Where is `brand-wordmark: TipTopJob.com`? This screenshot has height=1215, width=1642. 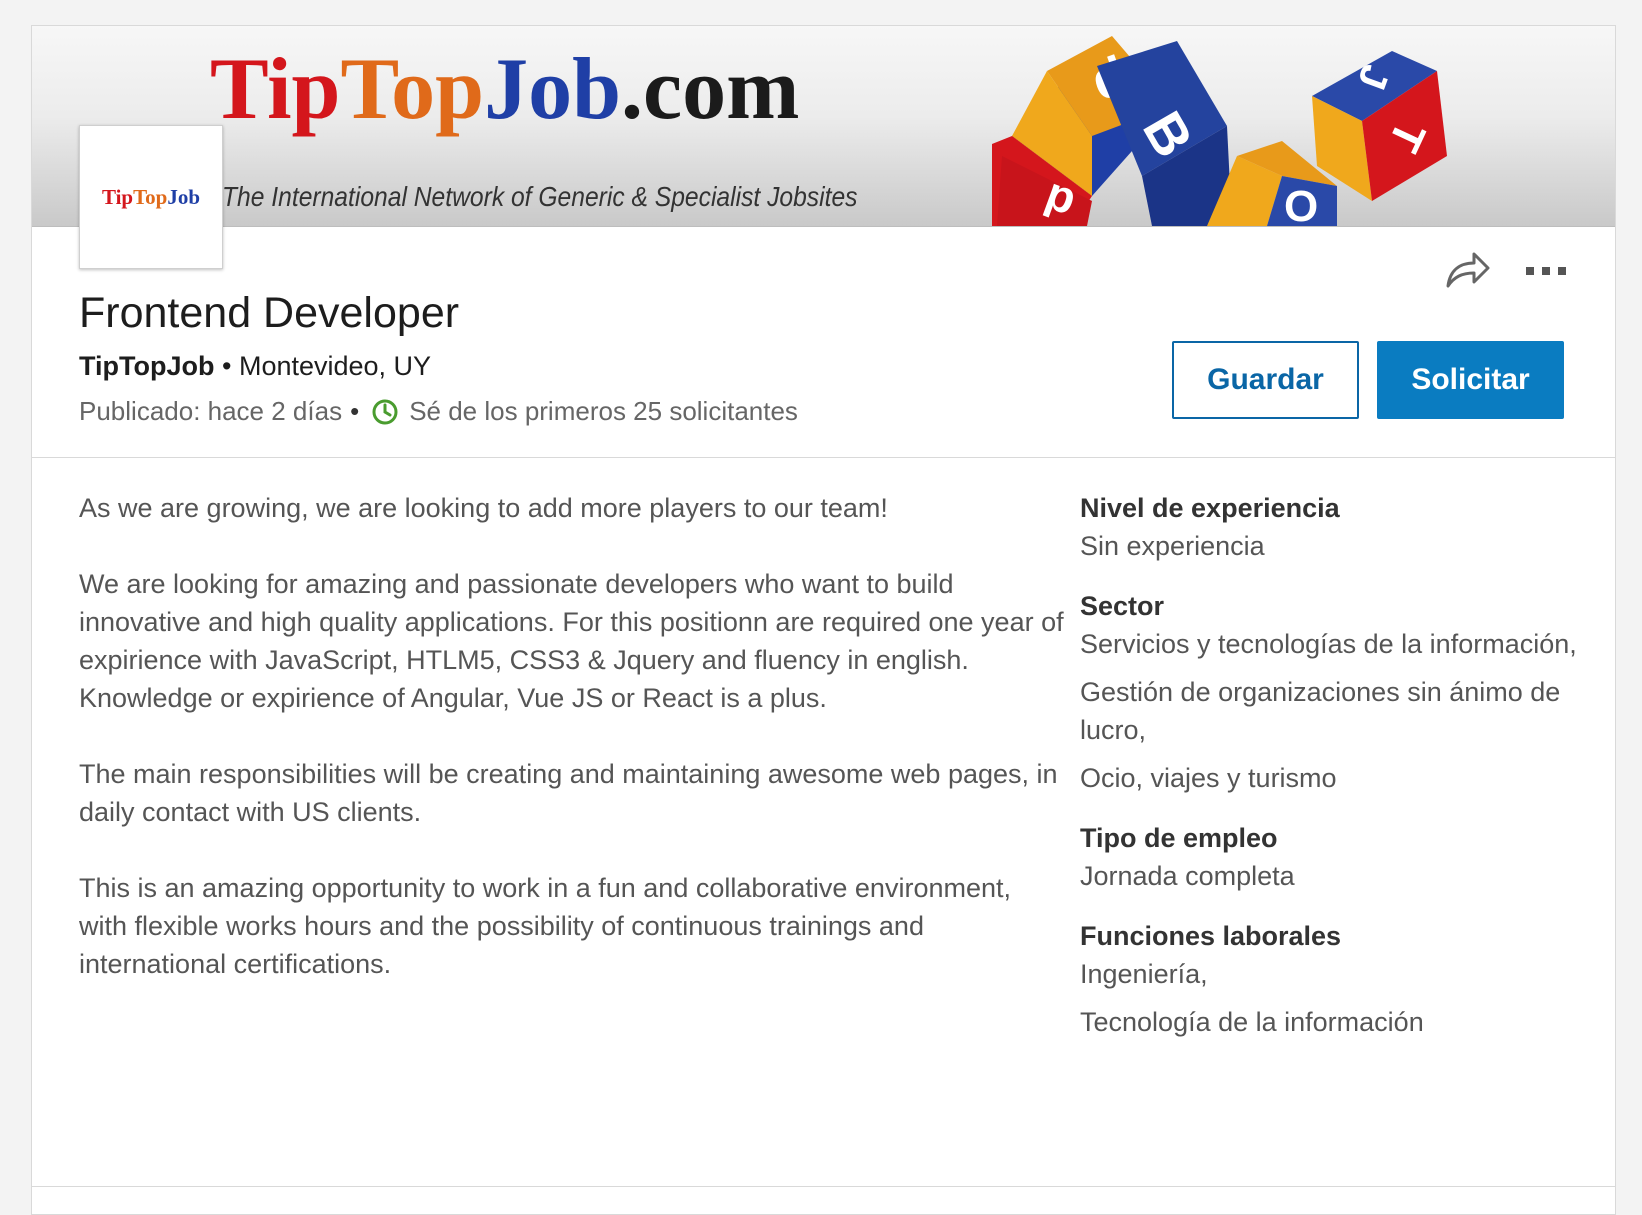 brand-wordmark: TipTopJob.com is located at coordinates (505, 89).